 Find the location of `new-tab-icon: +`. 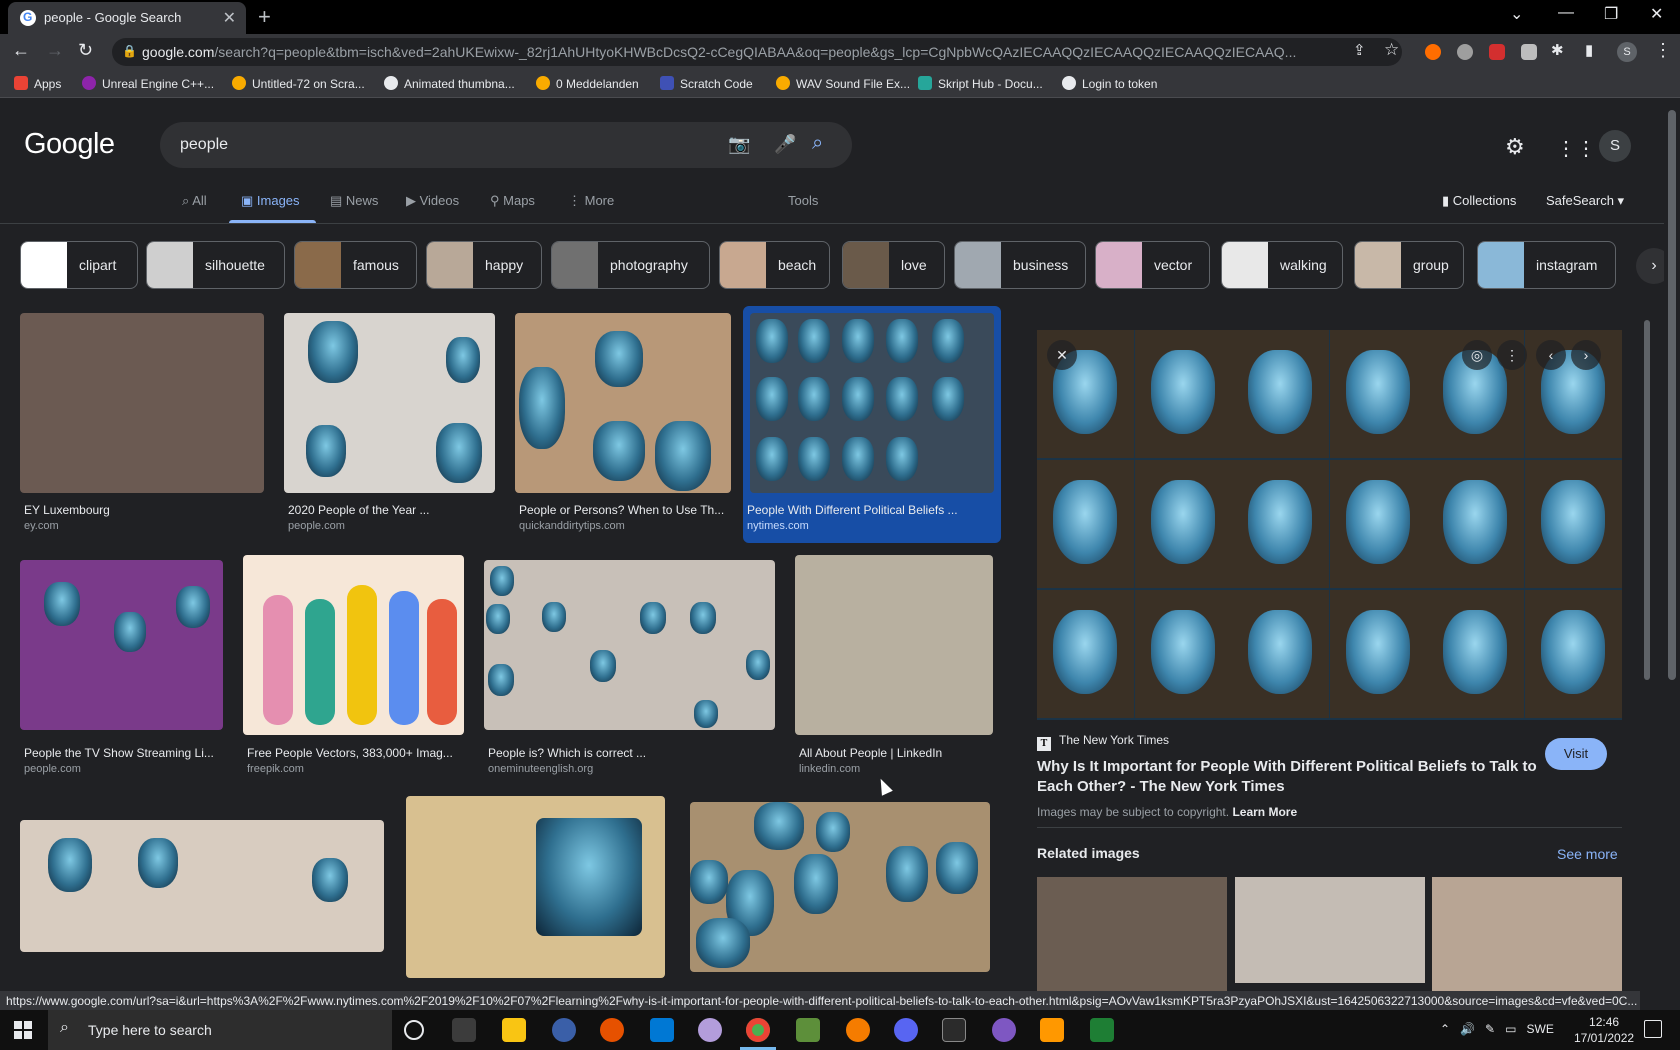

new-tab-icon: + is located at coordinates (264, 17).